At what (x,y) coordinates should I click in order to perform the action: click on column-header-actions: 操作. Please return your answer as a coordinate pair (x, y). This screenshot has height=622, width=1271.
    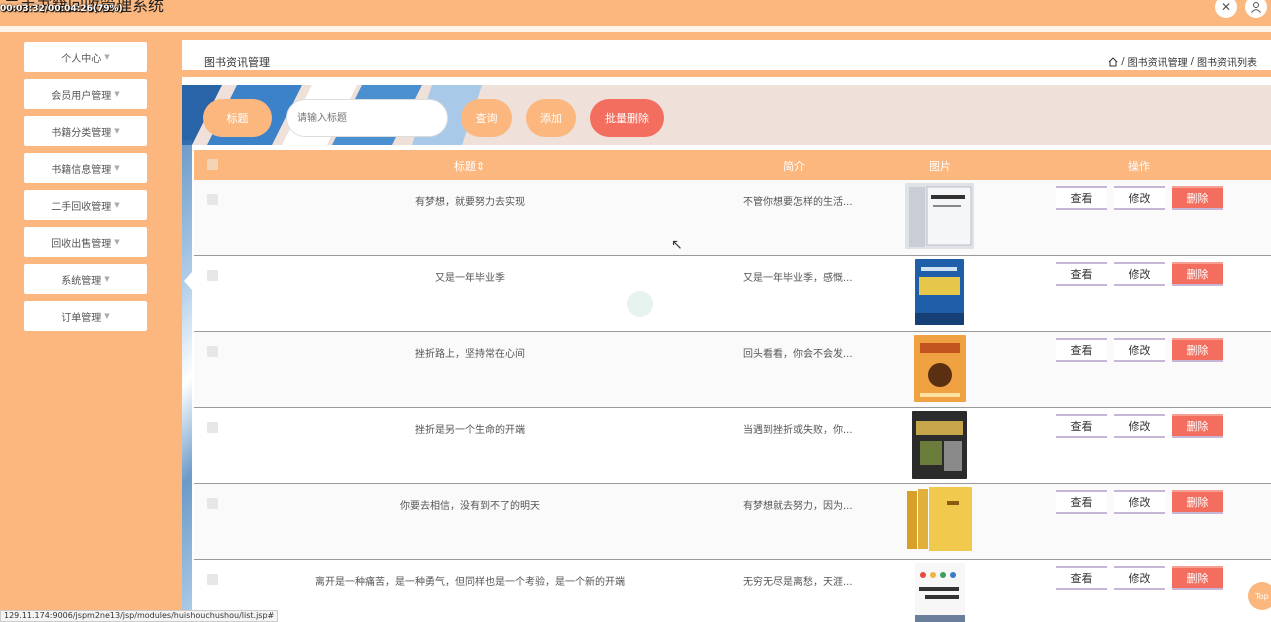
    Looking at the image, I should click on (1139, 166).